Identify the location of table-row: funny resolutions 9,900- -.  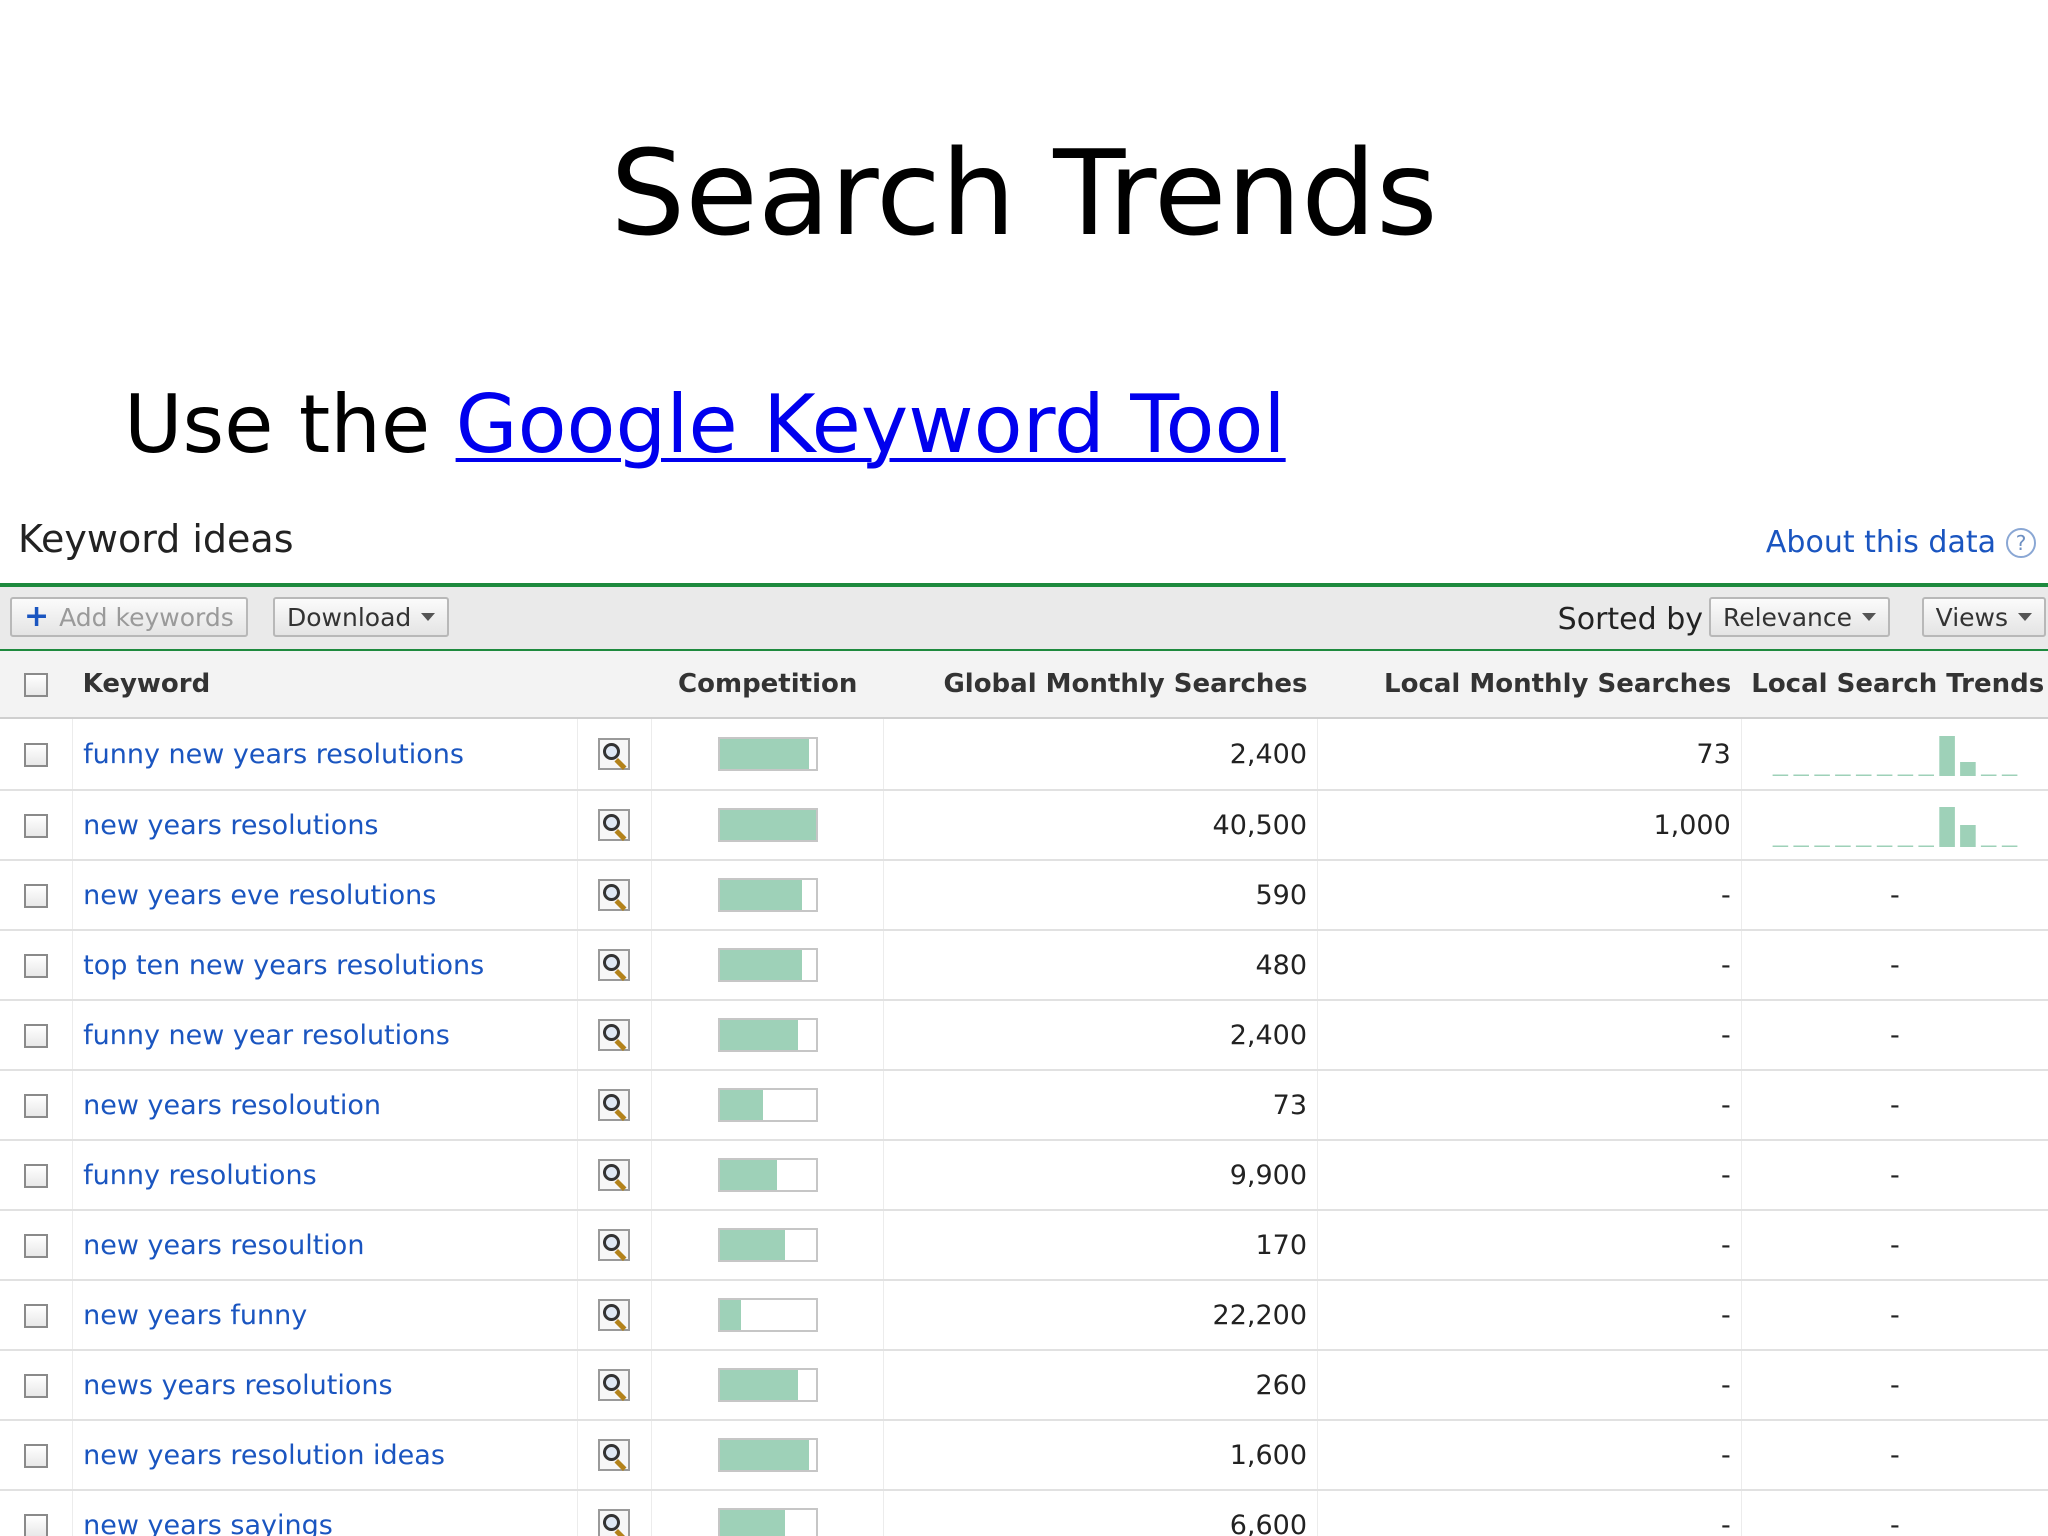
(1024, 1175).